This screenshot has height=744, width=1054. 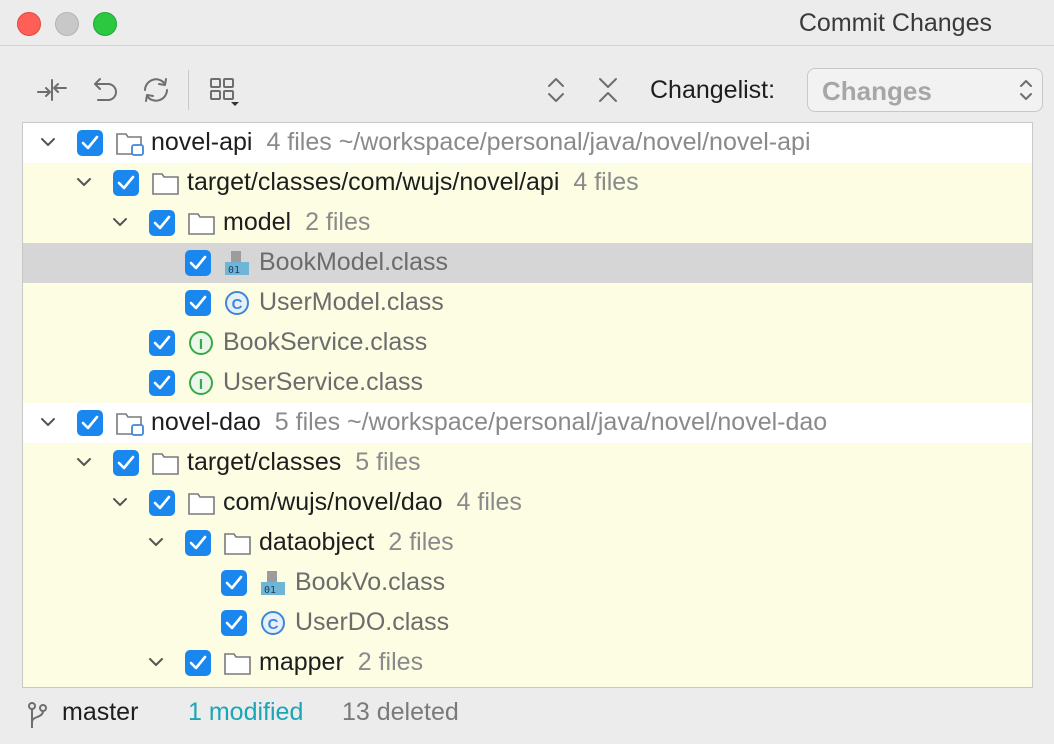 What do you see at coordinates (245, 712) in the screenshot?
I see `modified-count: 1 modified` at bounding box center [245, 712].